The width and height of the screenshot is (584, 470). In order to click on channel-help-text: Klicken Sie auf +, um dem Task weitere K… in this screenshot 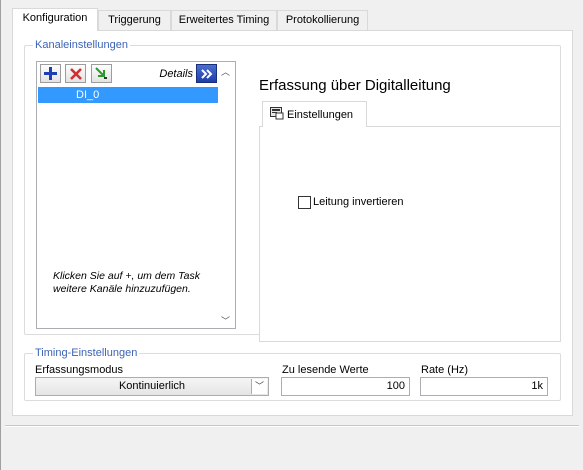, I will do `click(126, 282)`.